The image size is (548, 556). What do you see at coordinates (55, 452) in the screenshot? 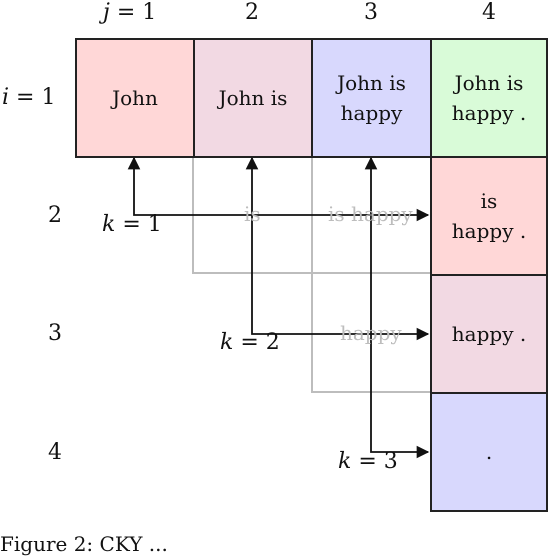
I see `row-label-4: 4` at bounding box center [55, 452].